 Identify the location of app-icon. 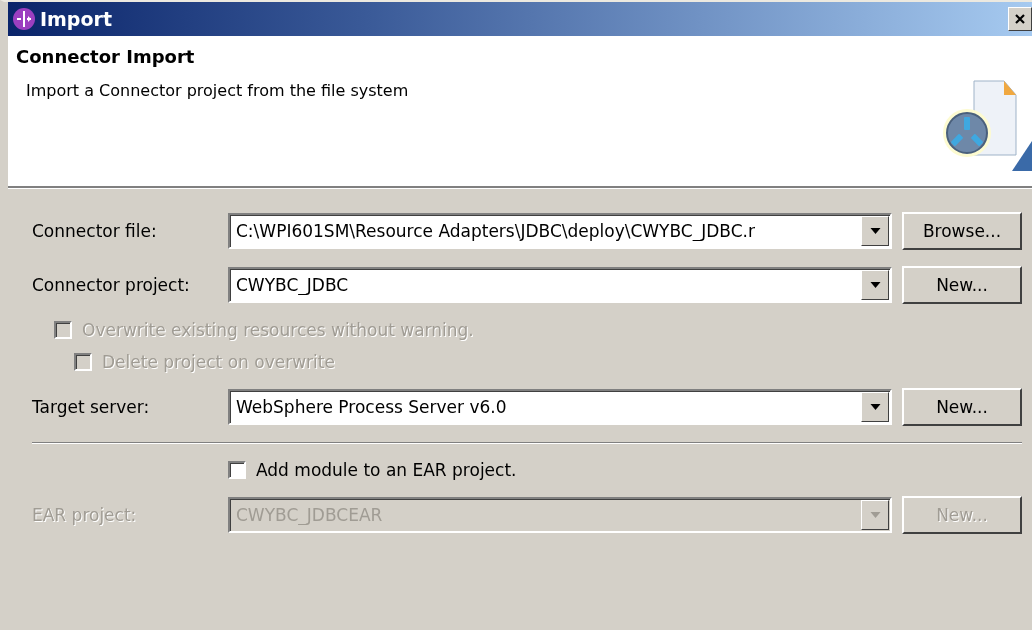
(24, 19).